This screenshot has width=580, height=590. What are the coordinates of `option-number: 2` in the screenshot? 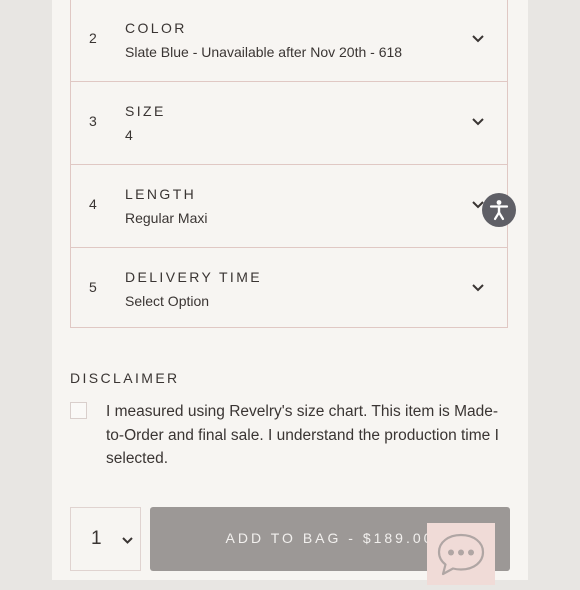 It's located at (93, 38).